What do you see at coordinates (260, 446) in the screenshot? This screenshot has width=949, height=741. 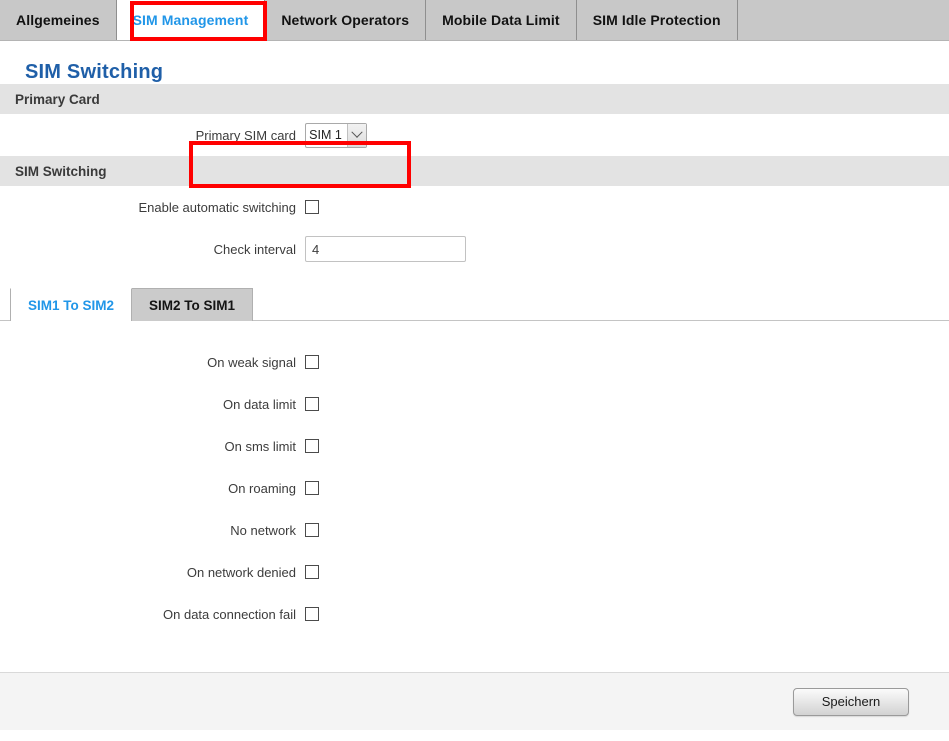 I see `condition-label: On sms limit` at bounding box center [260, 446].